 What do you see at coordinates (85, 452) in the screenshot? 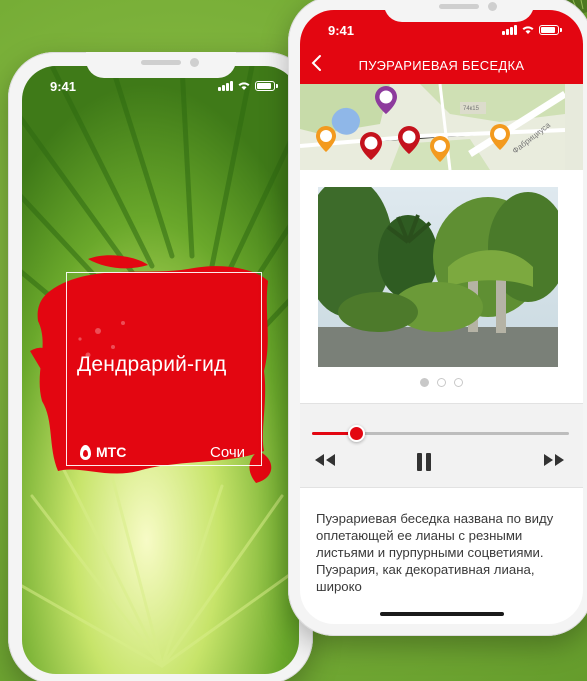
I see `mts-egg-icon` at bounding box center [85, 452].